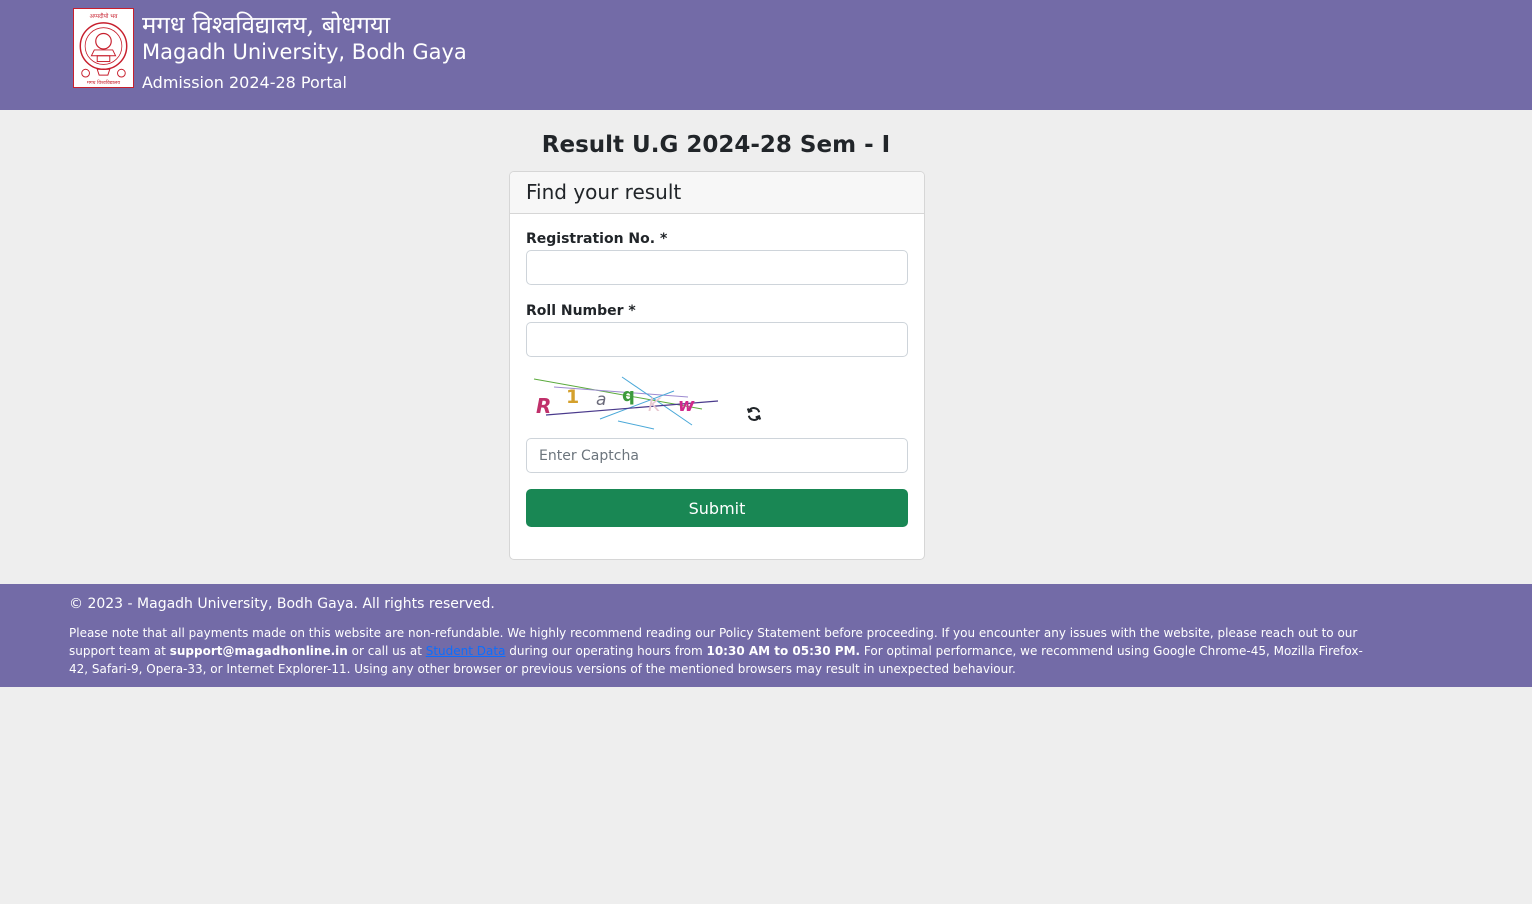 The width and height of the screenshot is (1532, 904). I want to click on roll-number-input, so click(717, 339).